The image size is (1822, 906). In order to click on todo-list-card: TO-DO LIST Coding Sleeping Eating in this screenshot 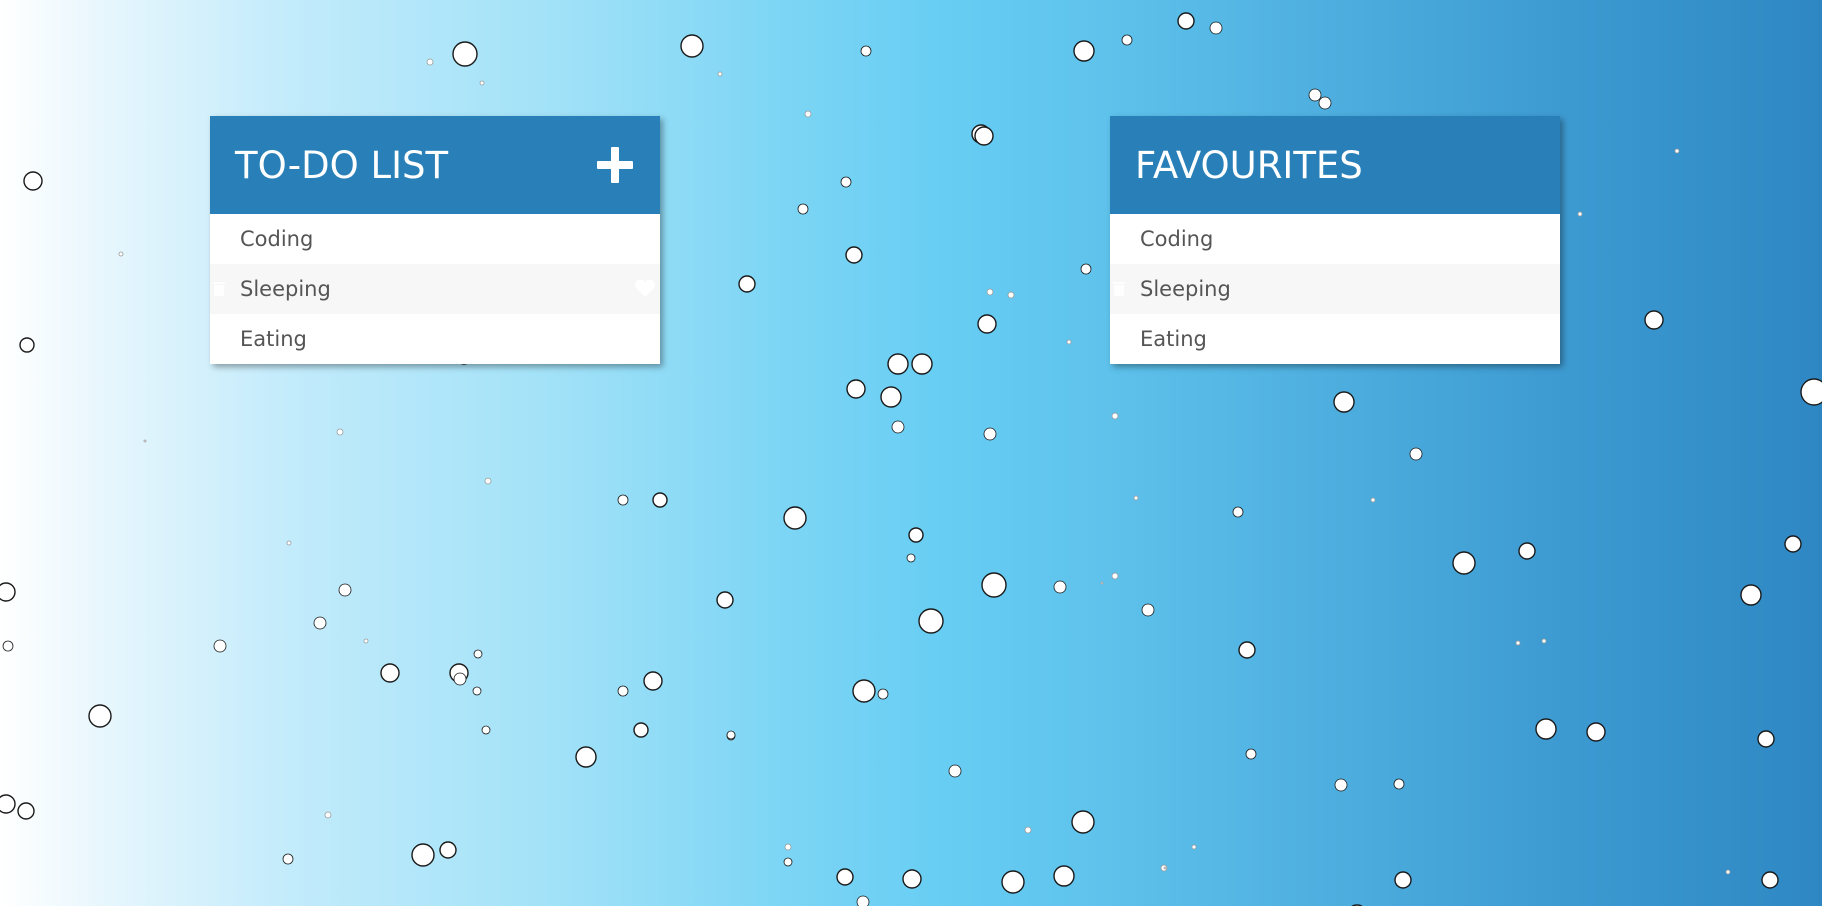, I will do `click(435, 240)`.